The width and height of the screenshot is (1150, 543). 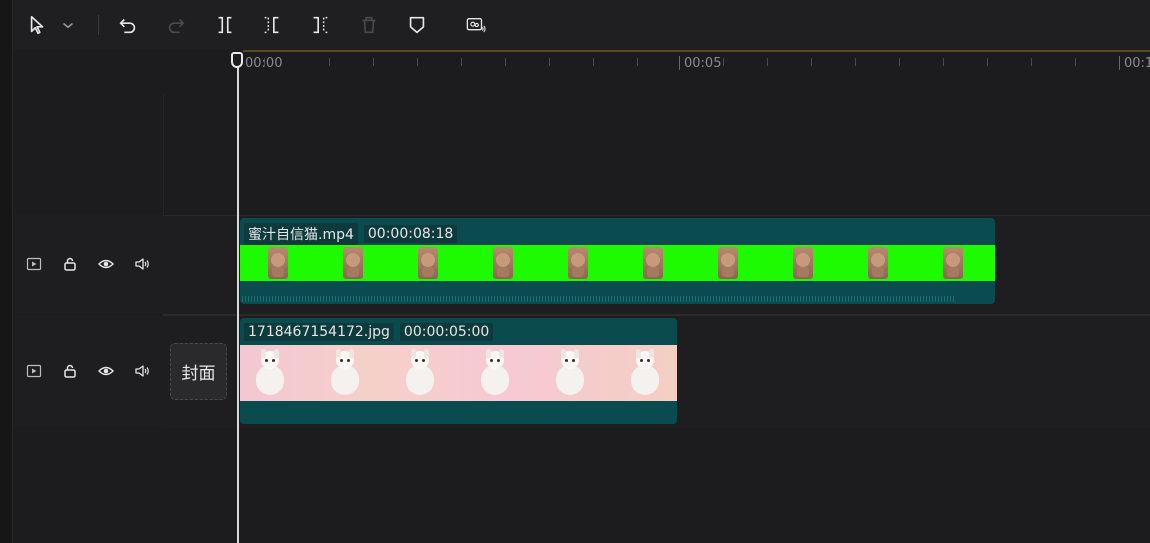 I want to click on image-clip-llama: 1718467154172.jpg 00:00:05:00, so click(x=458, y=371).